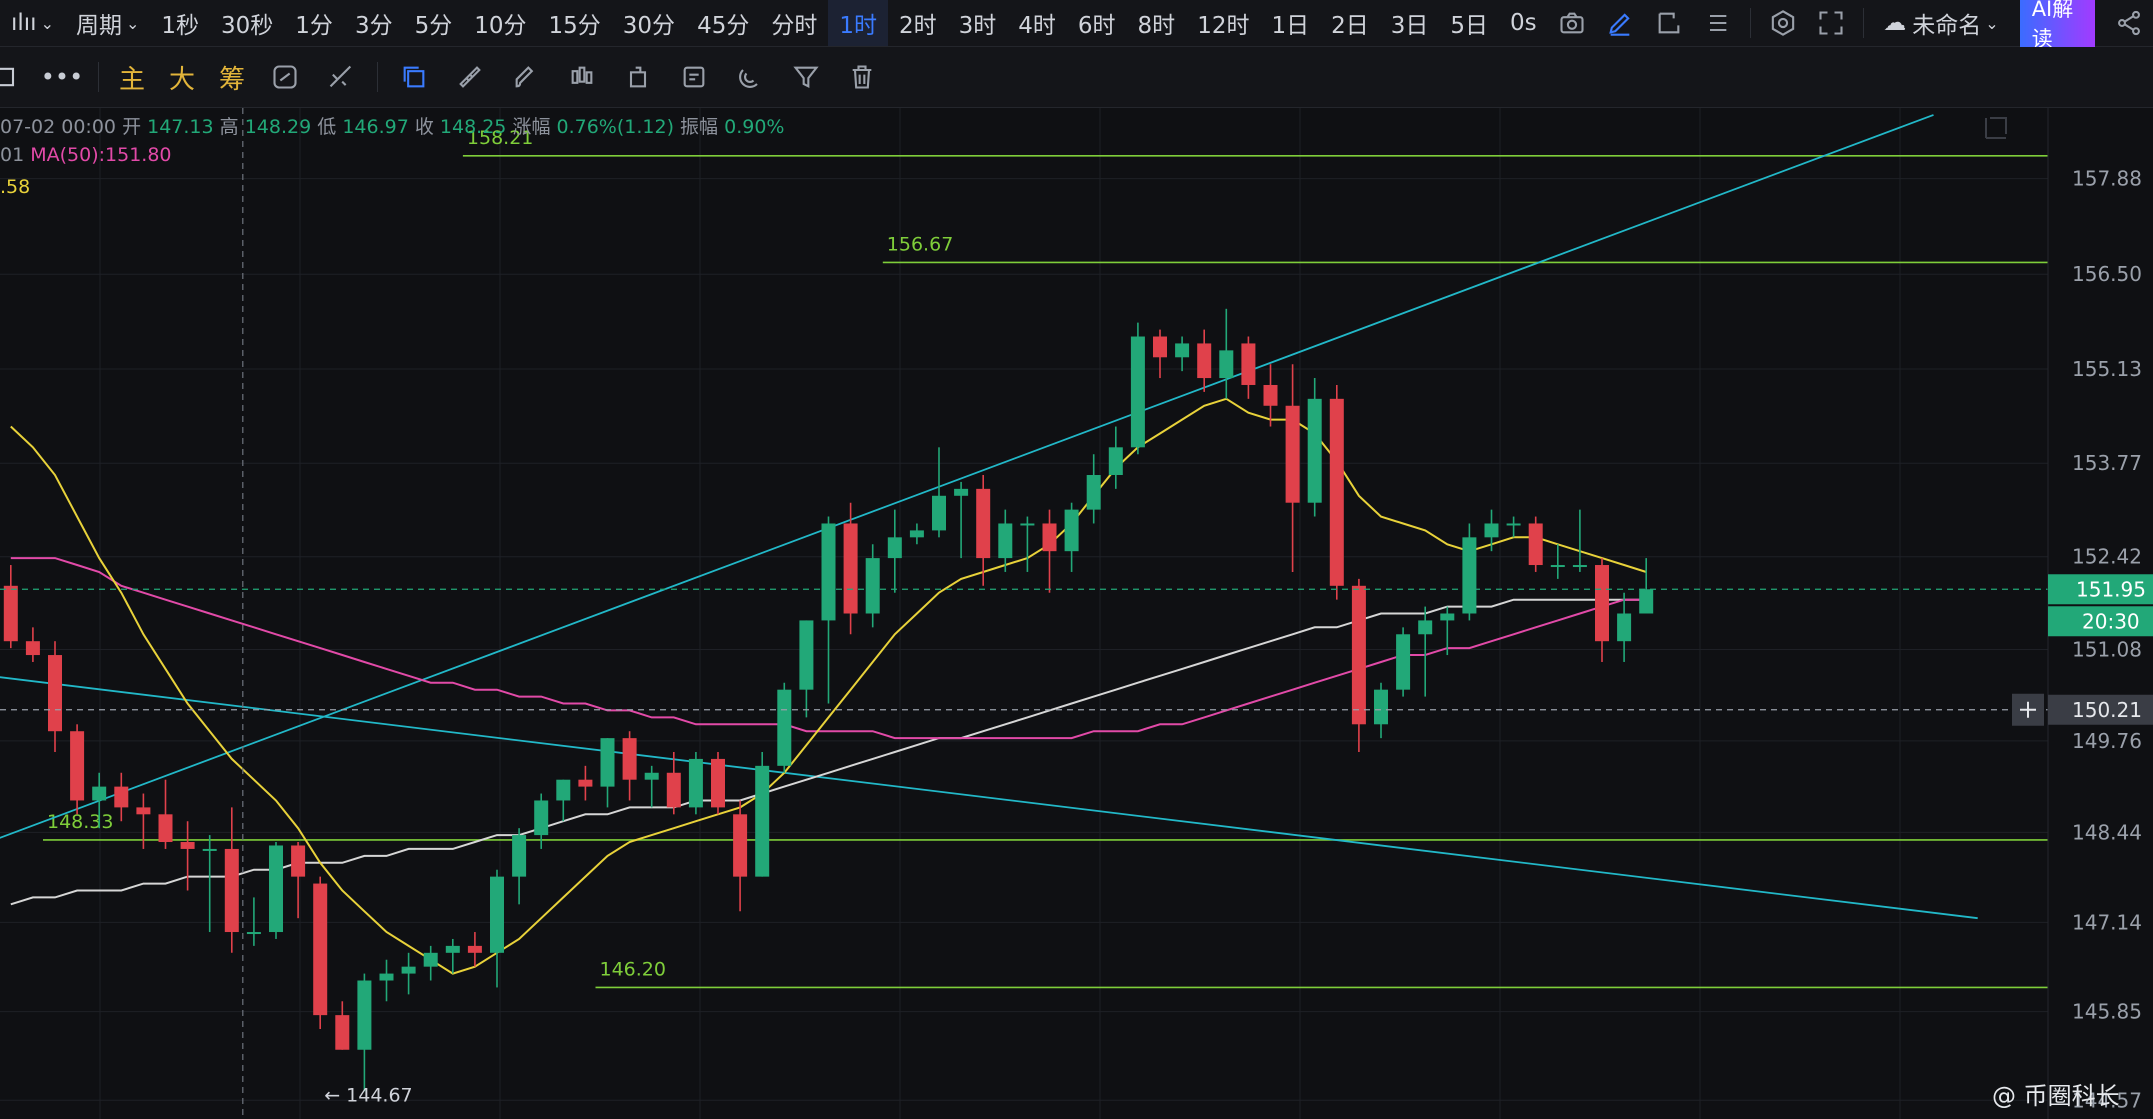  I want to click on interval-tab-1日: 1日, so click(1290, 23).